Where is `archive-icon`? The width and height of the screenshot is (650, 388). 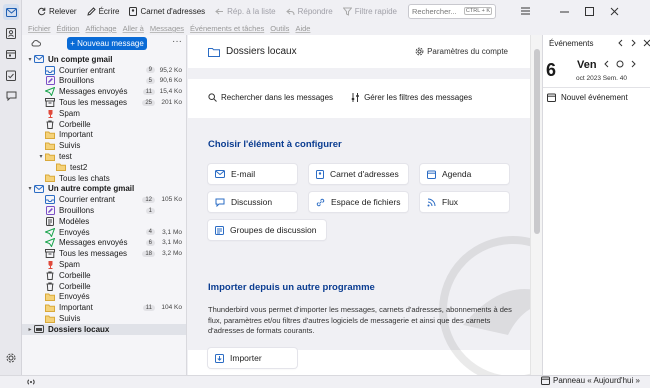 archive-icon is located at coordinates (50, 254).